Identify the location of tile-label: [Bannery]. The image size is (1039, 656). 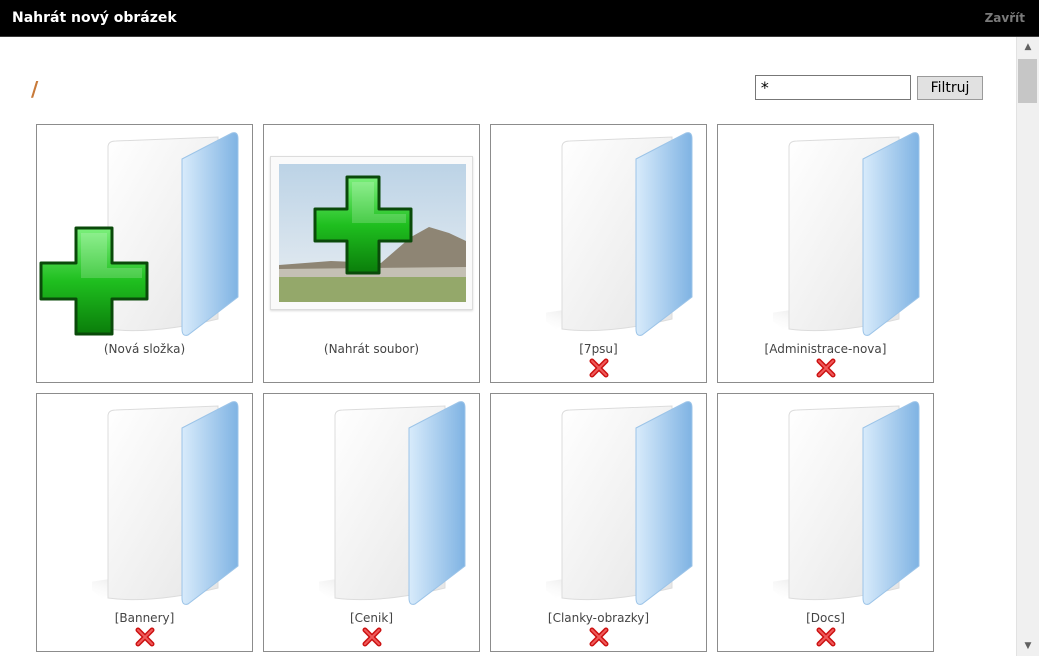
(144, 618).